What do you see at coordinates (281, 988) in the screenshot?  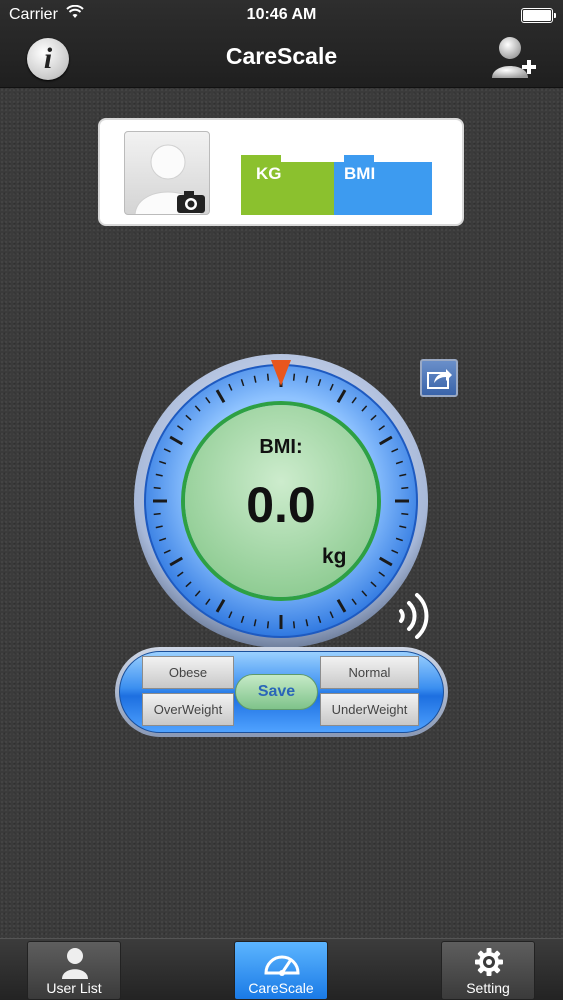 I see `tab-carescale-label: CareScale` at bounding box center [281, 988].